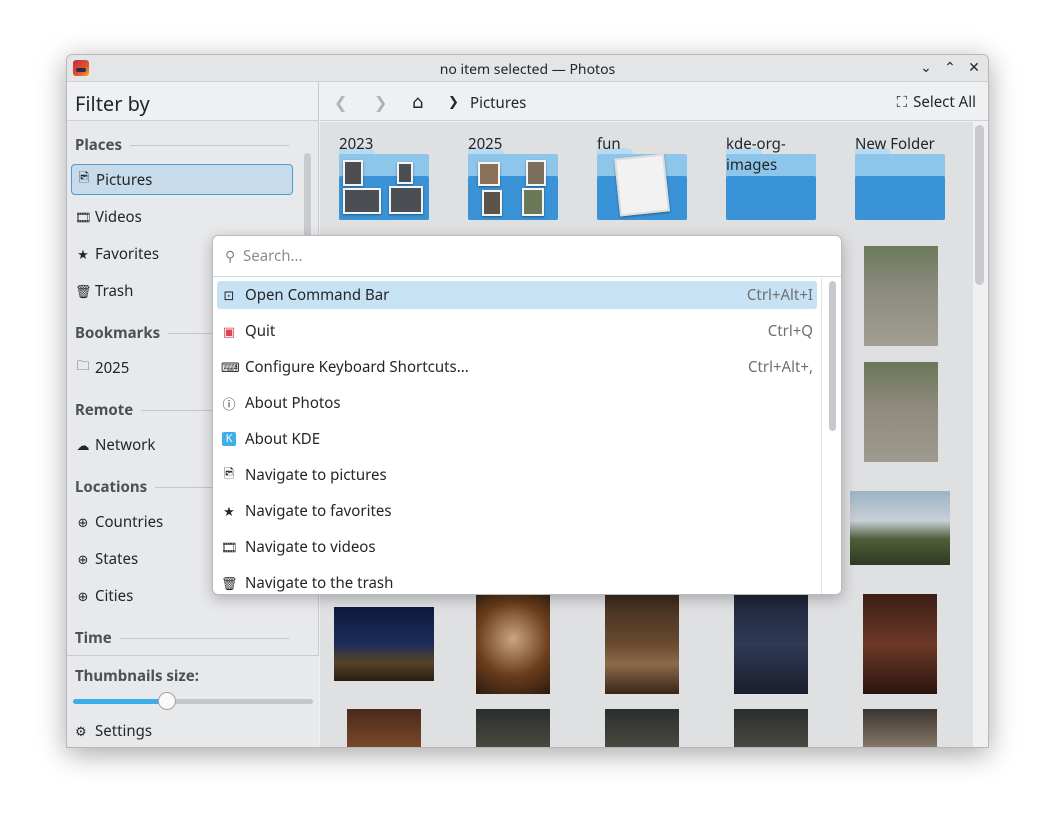 This screenshot has width=1054, height=826. Describe the element at coordinates (120, 701) in the screenshot. I see `slider-fill` at that location.